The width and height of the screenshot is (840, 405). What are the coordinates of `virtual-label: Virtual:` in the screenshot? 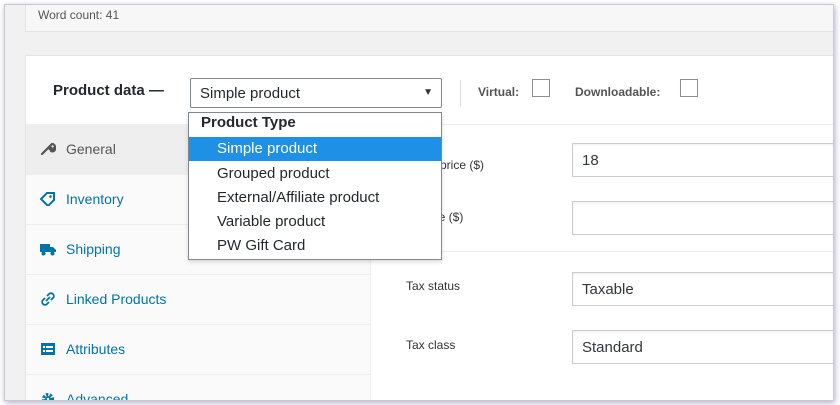 It's located at (499, 92).